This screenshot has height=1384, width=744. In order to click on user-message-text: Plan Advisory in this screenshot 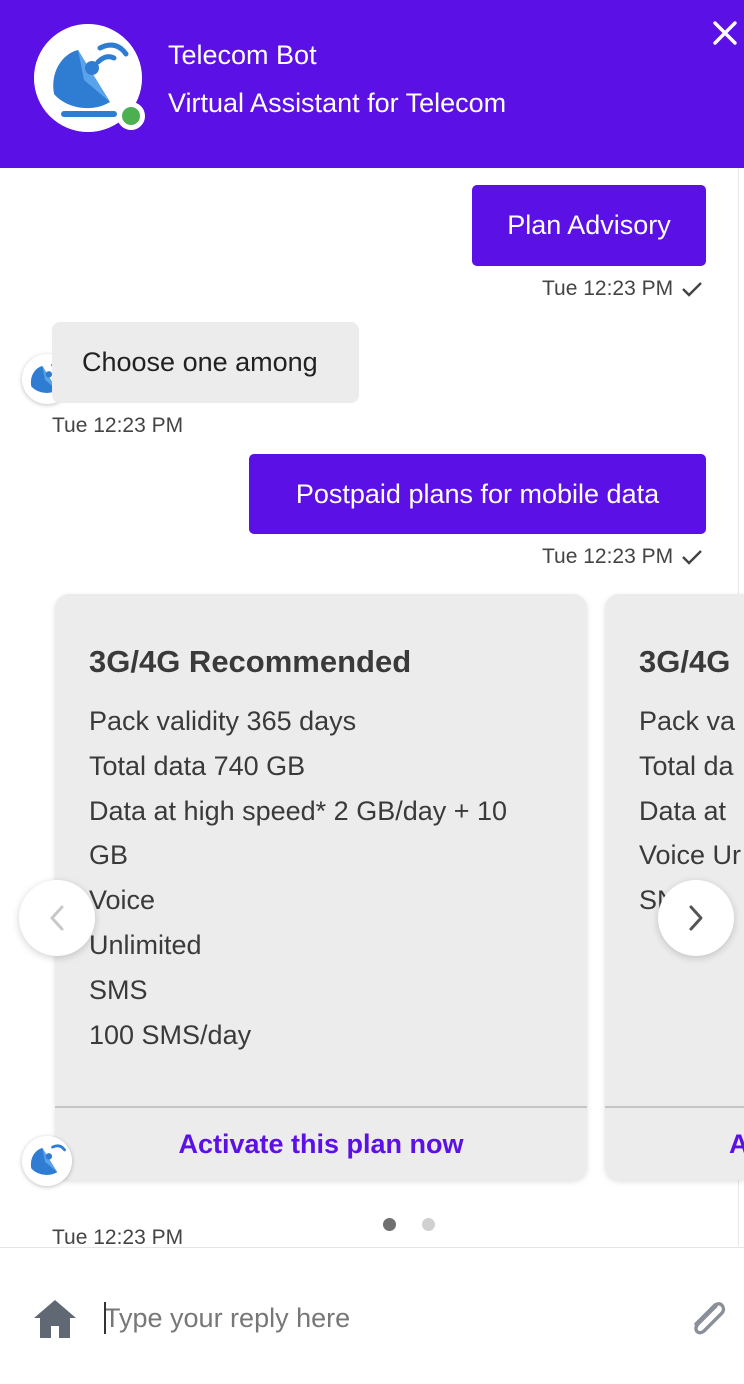, I will do `click(589, 225)`.